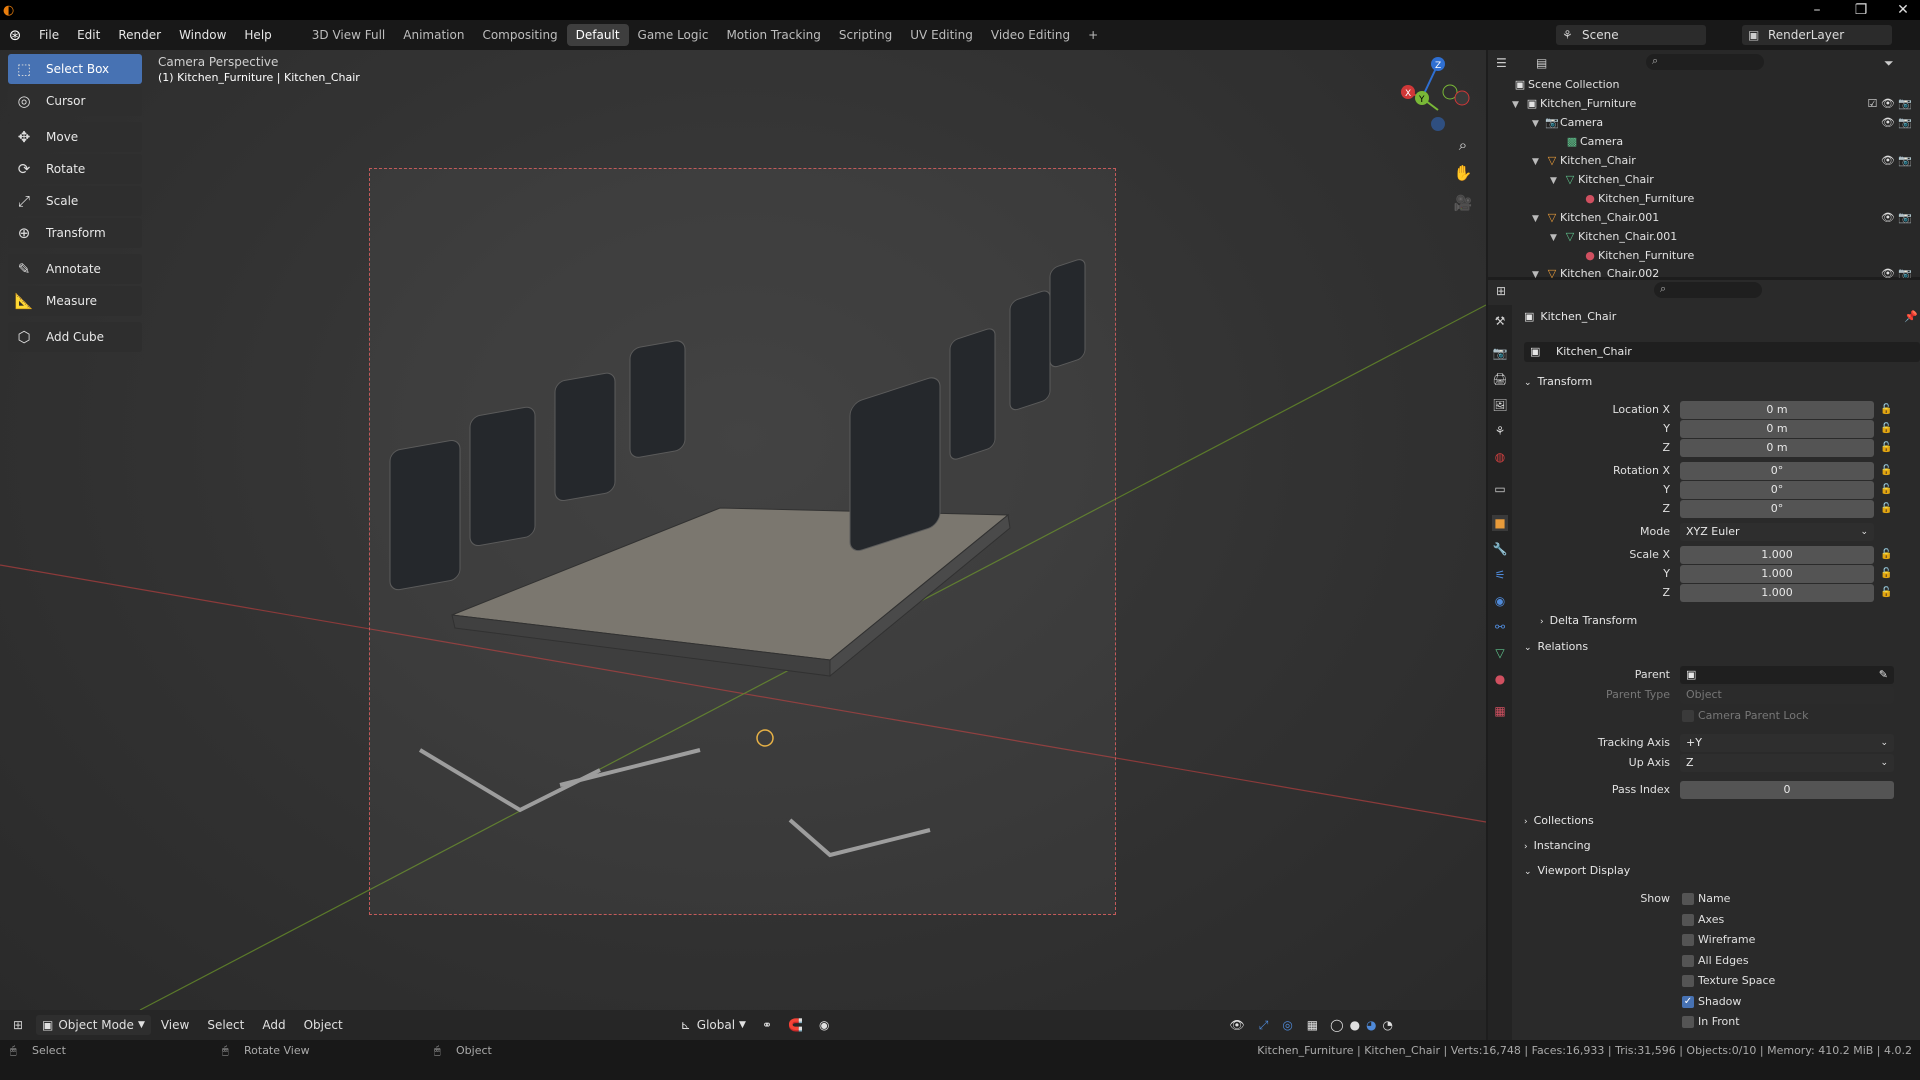 This screenshot has height=1080, width=1920. Describe the element at coordinates (1777, 410) in the screenshot. I see `location-x-field: 0 m` at that location.